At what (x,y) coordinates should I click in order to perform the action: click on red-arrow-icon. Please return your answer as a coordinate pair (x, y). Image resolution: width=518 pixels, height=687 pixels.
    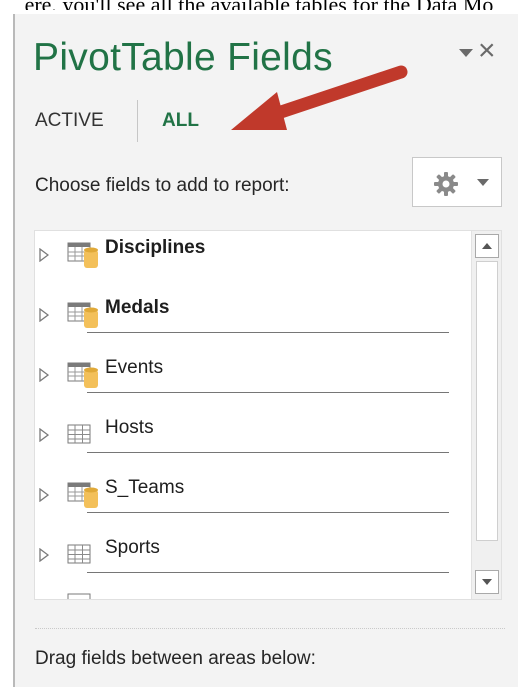
    Looking at the image, I should click on (319, 97).